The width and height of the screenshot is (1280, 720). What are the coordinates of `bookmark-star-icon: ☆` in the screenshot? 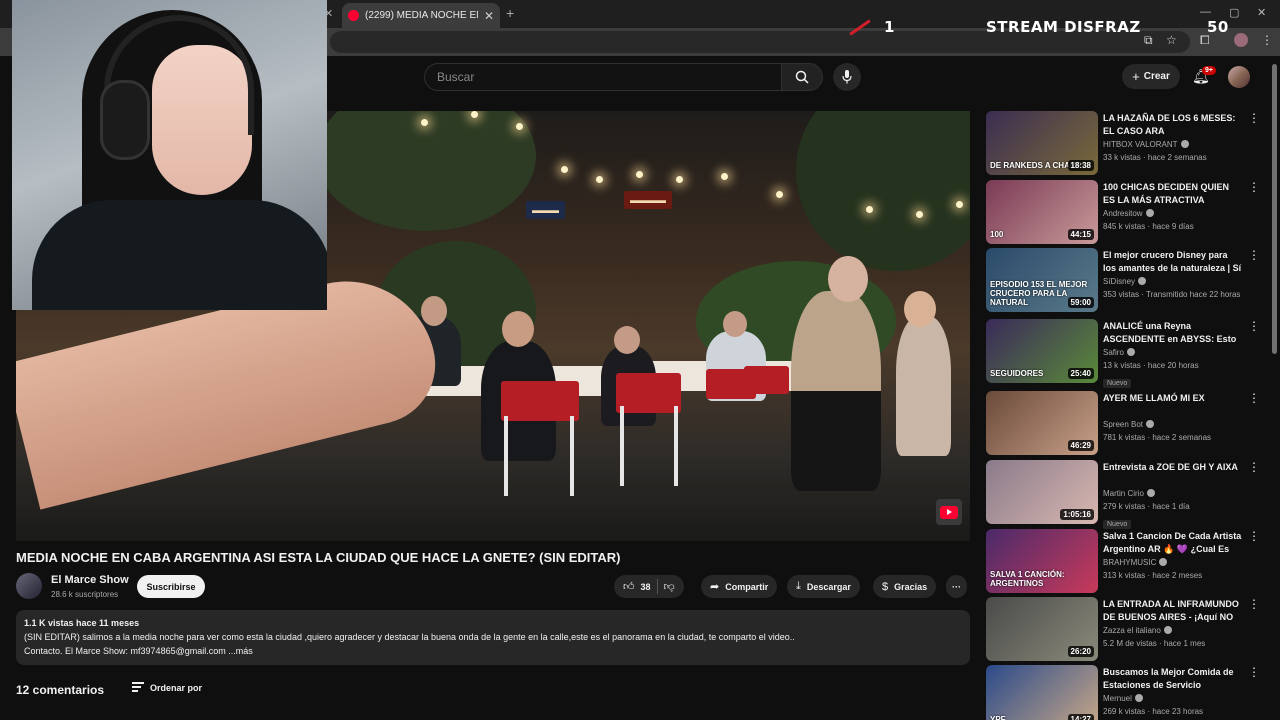 It's located at (1171, 40).